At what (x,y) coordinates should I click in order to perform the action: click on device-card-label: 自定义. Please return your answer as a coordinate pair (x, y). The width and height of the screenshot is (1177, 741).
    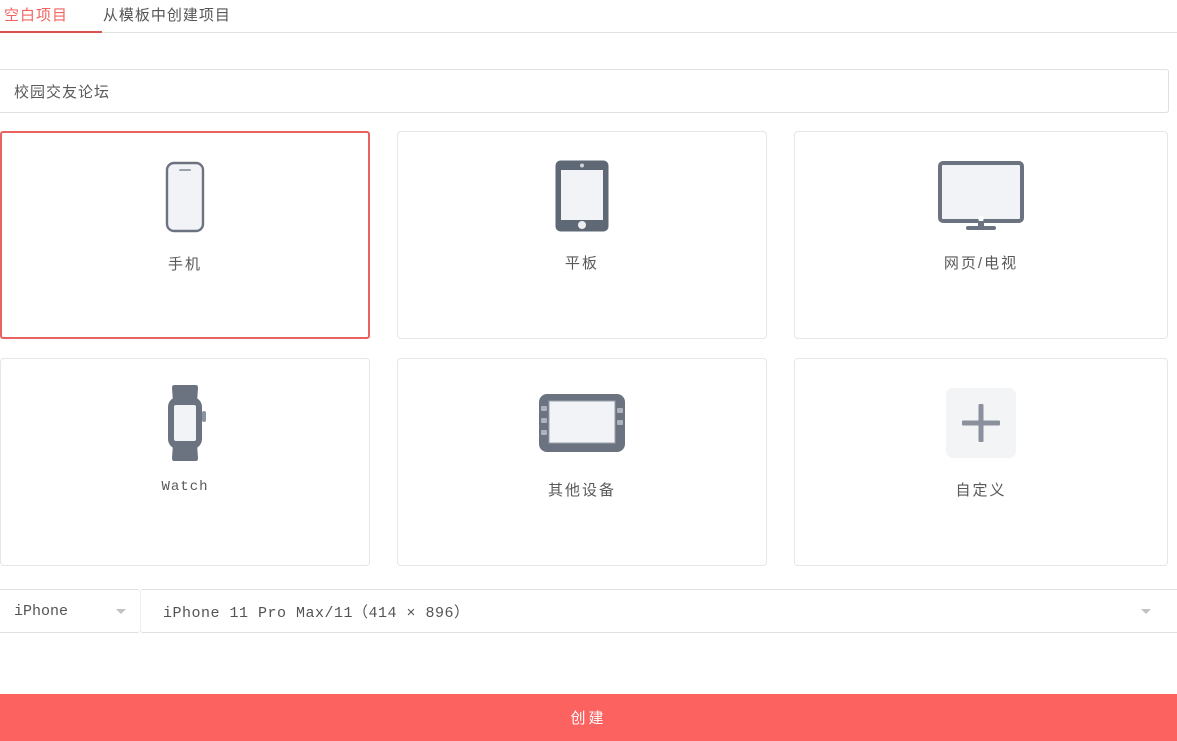
    Looking at the image, I should click on (981, 490).